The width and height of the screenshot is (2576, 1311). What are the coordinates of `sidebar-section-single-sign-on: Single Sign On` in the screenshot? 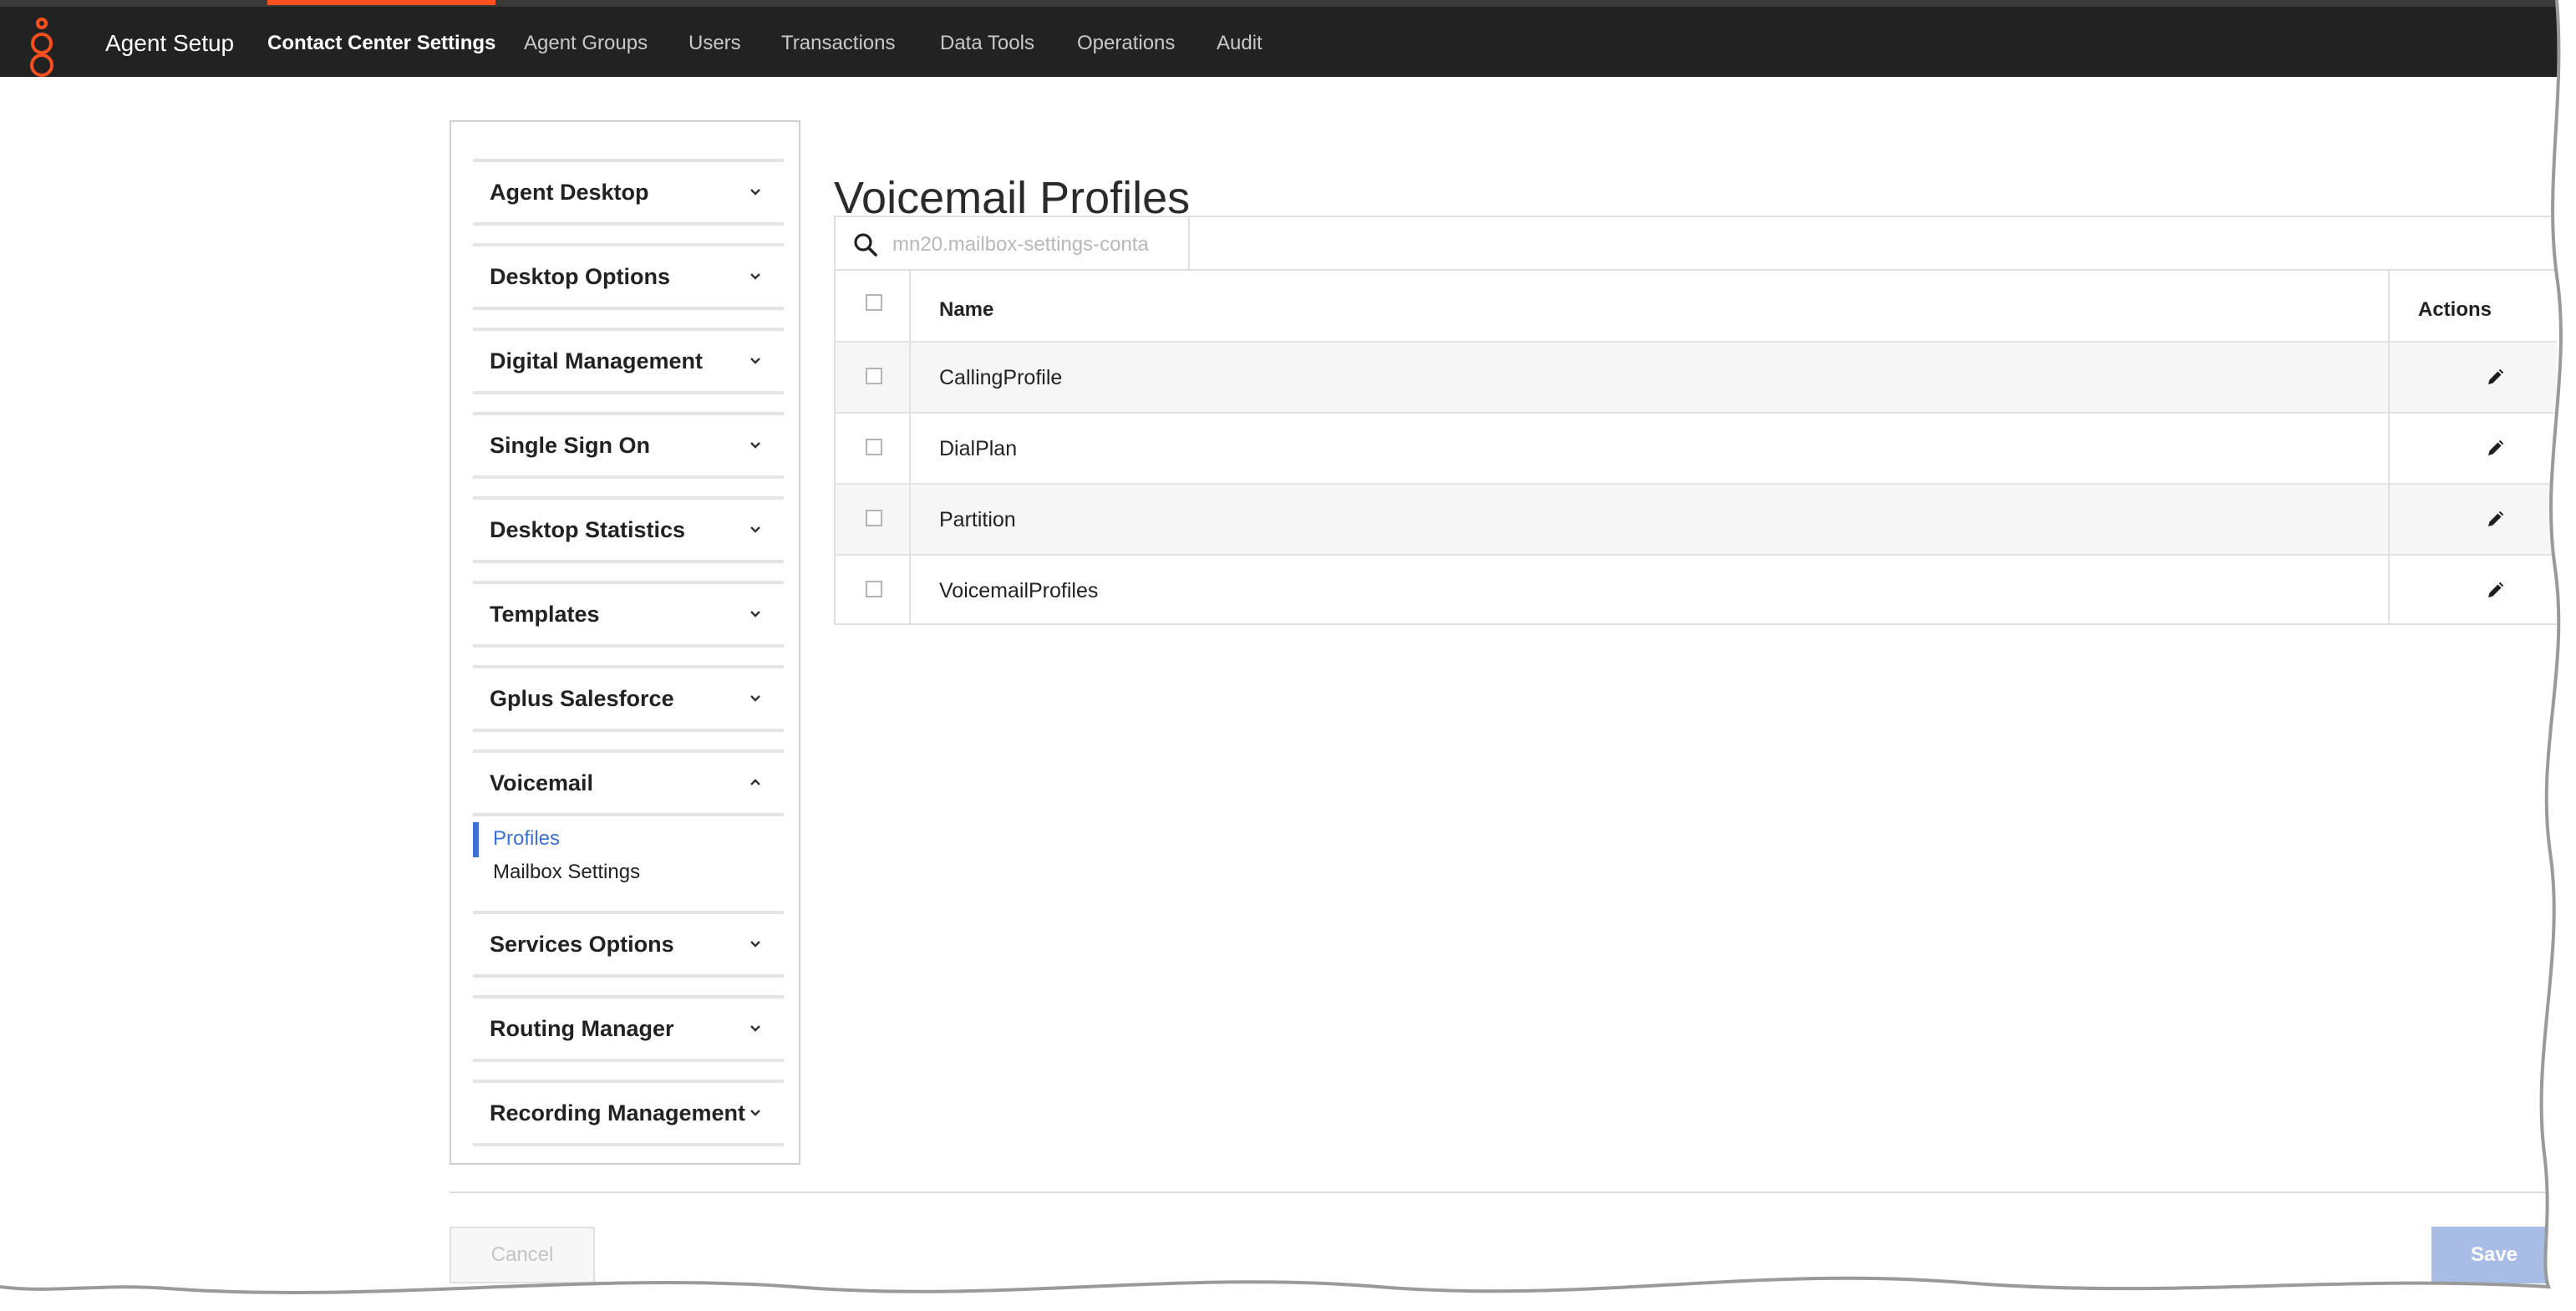 It's located at (628, 445).